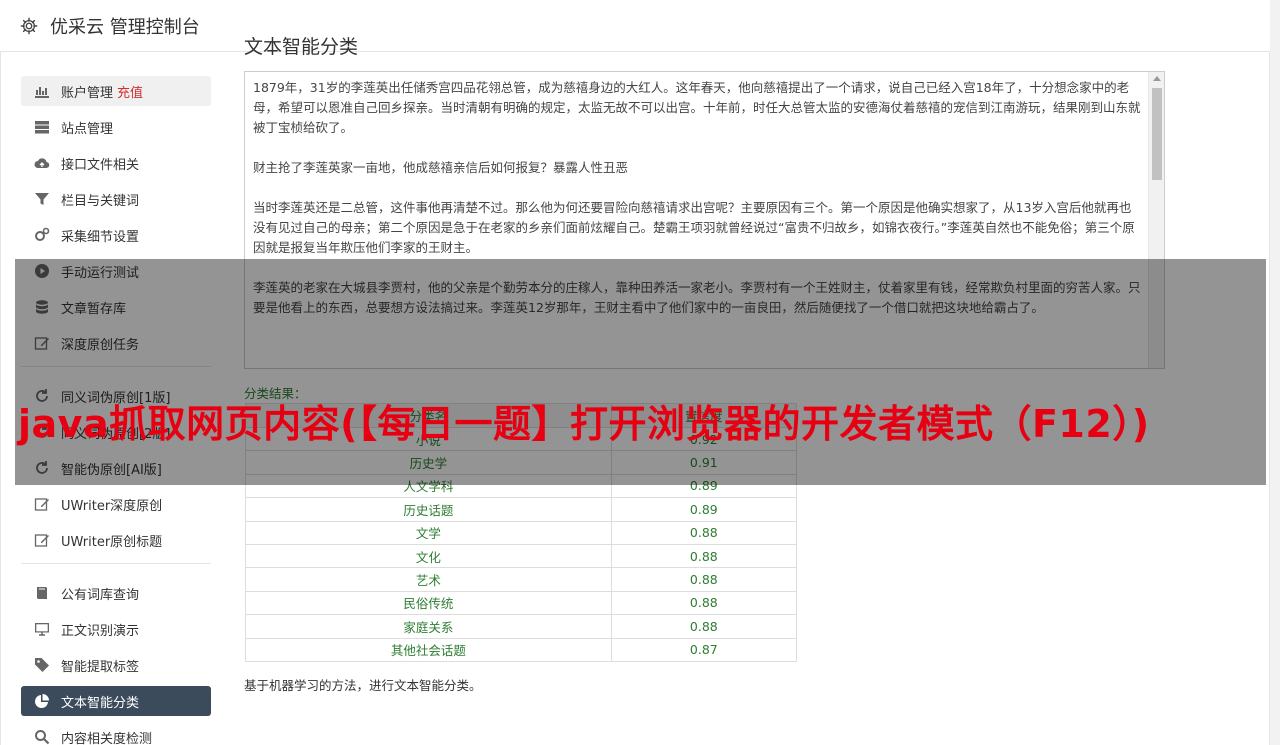  What do you see at coordinates (100, 631) in the screenshot?
I see `sidebar-item-label: 正文识别演示` at bounding box center [100, 631].